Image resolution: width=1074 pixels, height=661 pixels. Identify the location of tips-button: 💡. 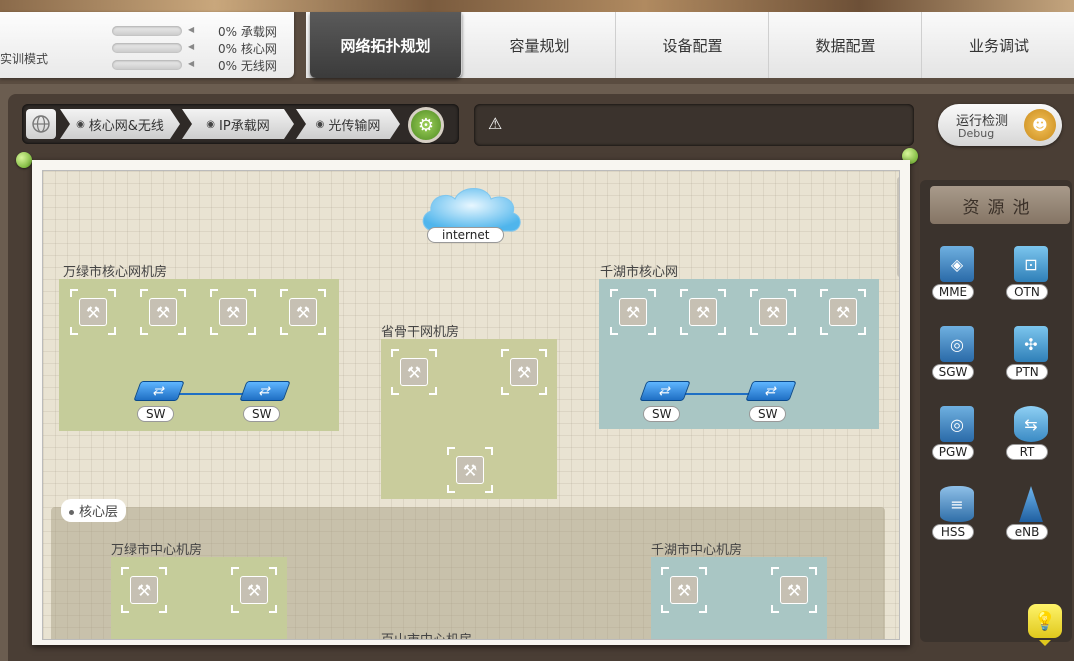
(1045, 621).